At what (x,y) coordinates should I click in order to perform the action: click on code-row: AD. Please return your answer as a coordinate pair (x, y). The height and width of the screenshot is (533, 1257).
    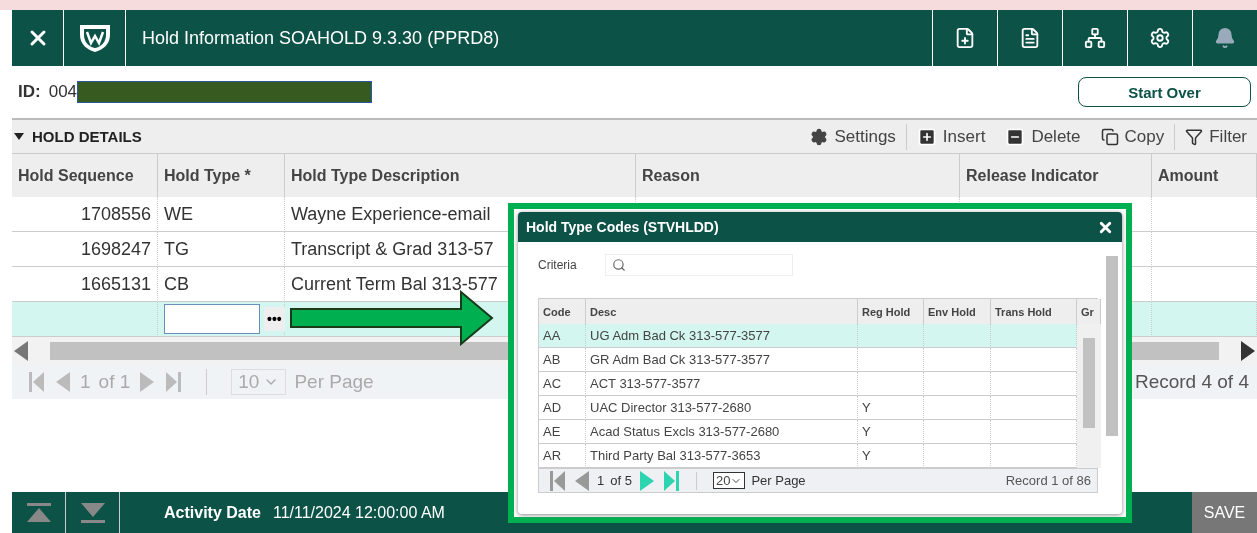
    Looking at the image, I should click on (562, 408).